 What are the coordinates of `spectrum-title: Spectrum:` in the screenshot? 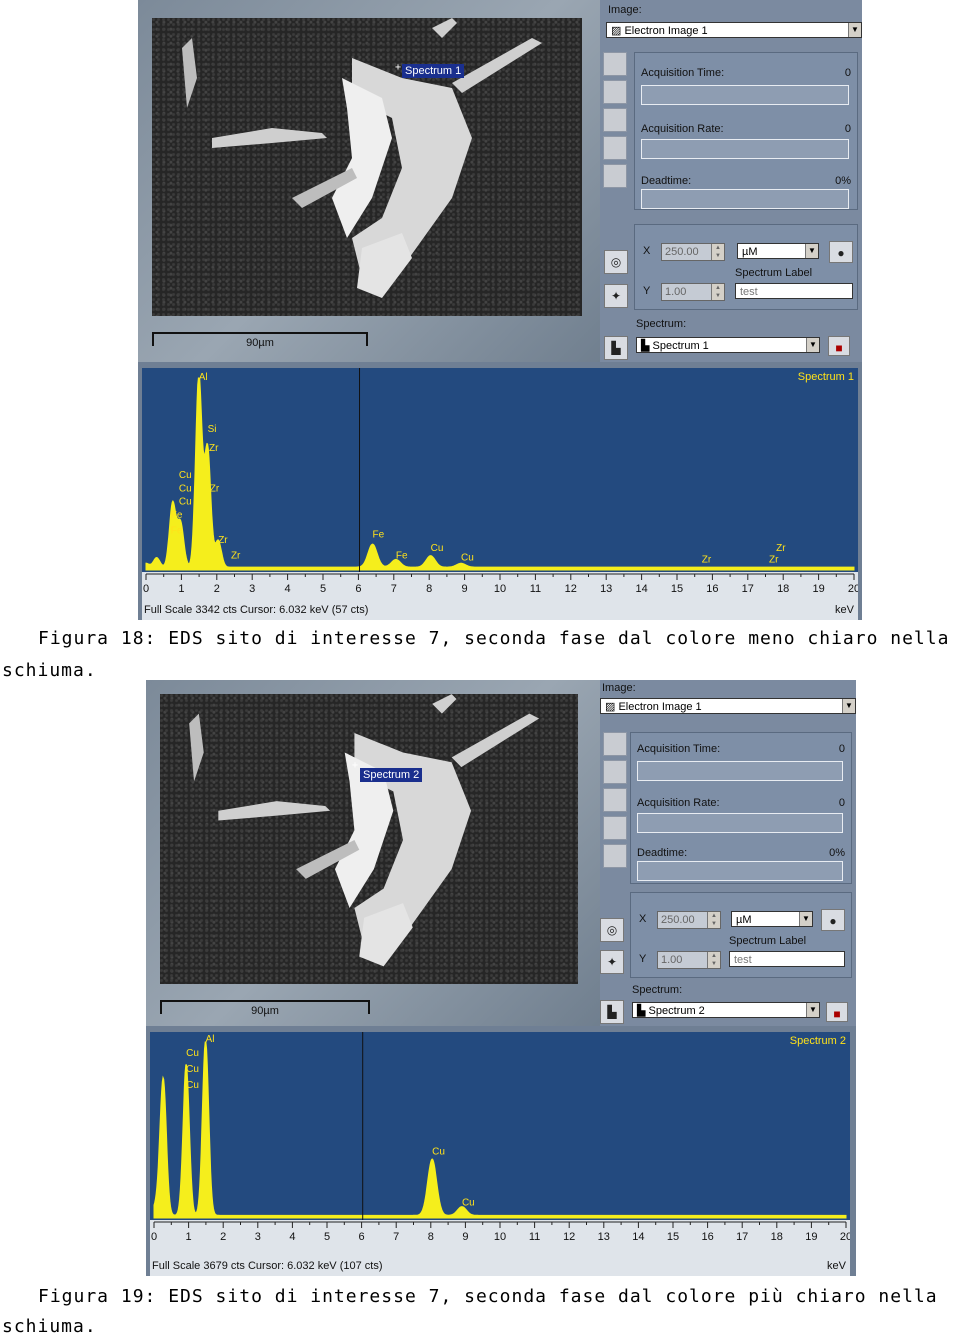 It's located at (661, 324).